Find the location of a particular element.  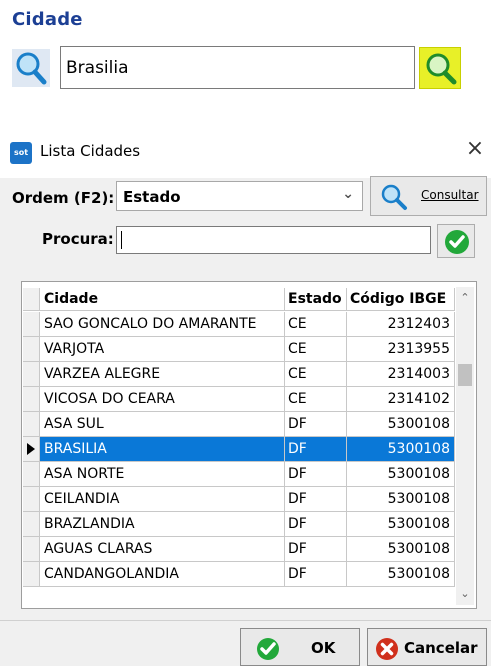

cell-ibge: 2314102 is located at coordinates (401, 399).